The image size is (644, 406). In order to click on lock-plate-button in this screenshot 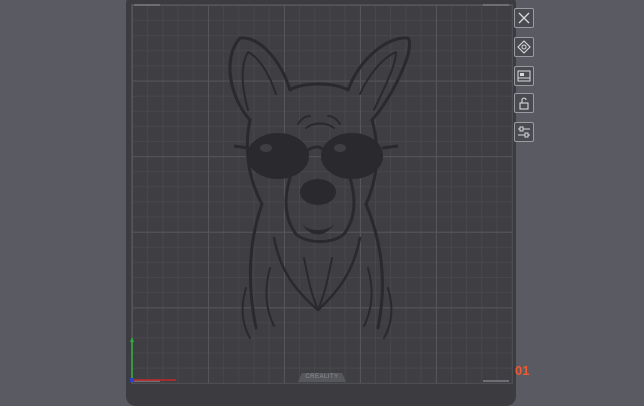, I will do `click(524, 103)`.